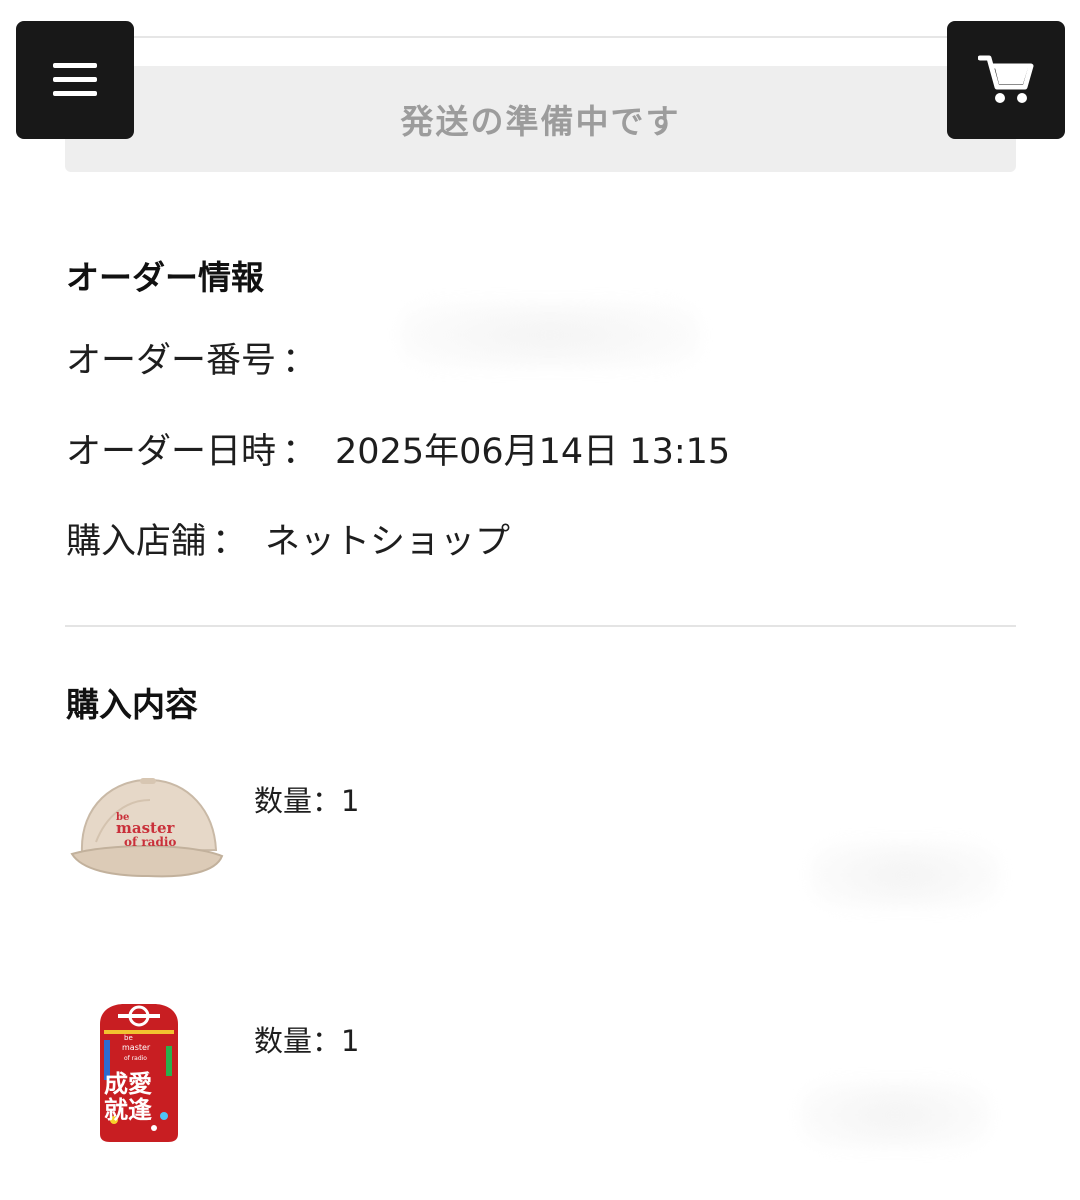 This screenshot has height=1200, width=1080. I want to click on cart-button, so click(1006, 80).